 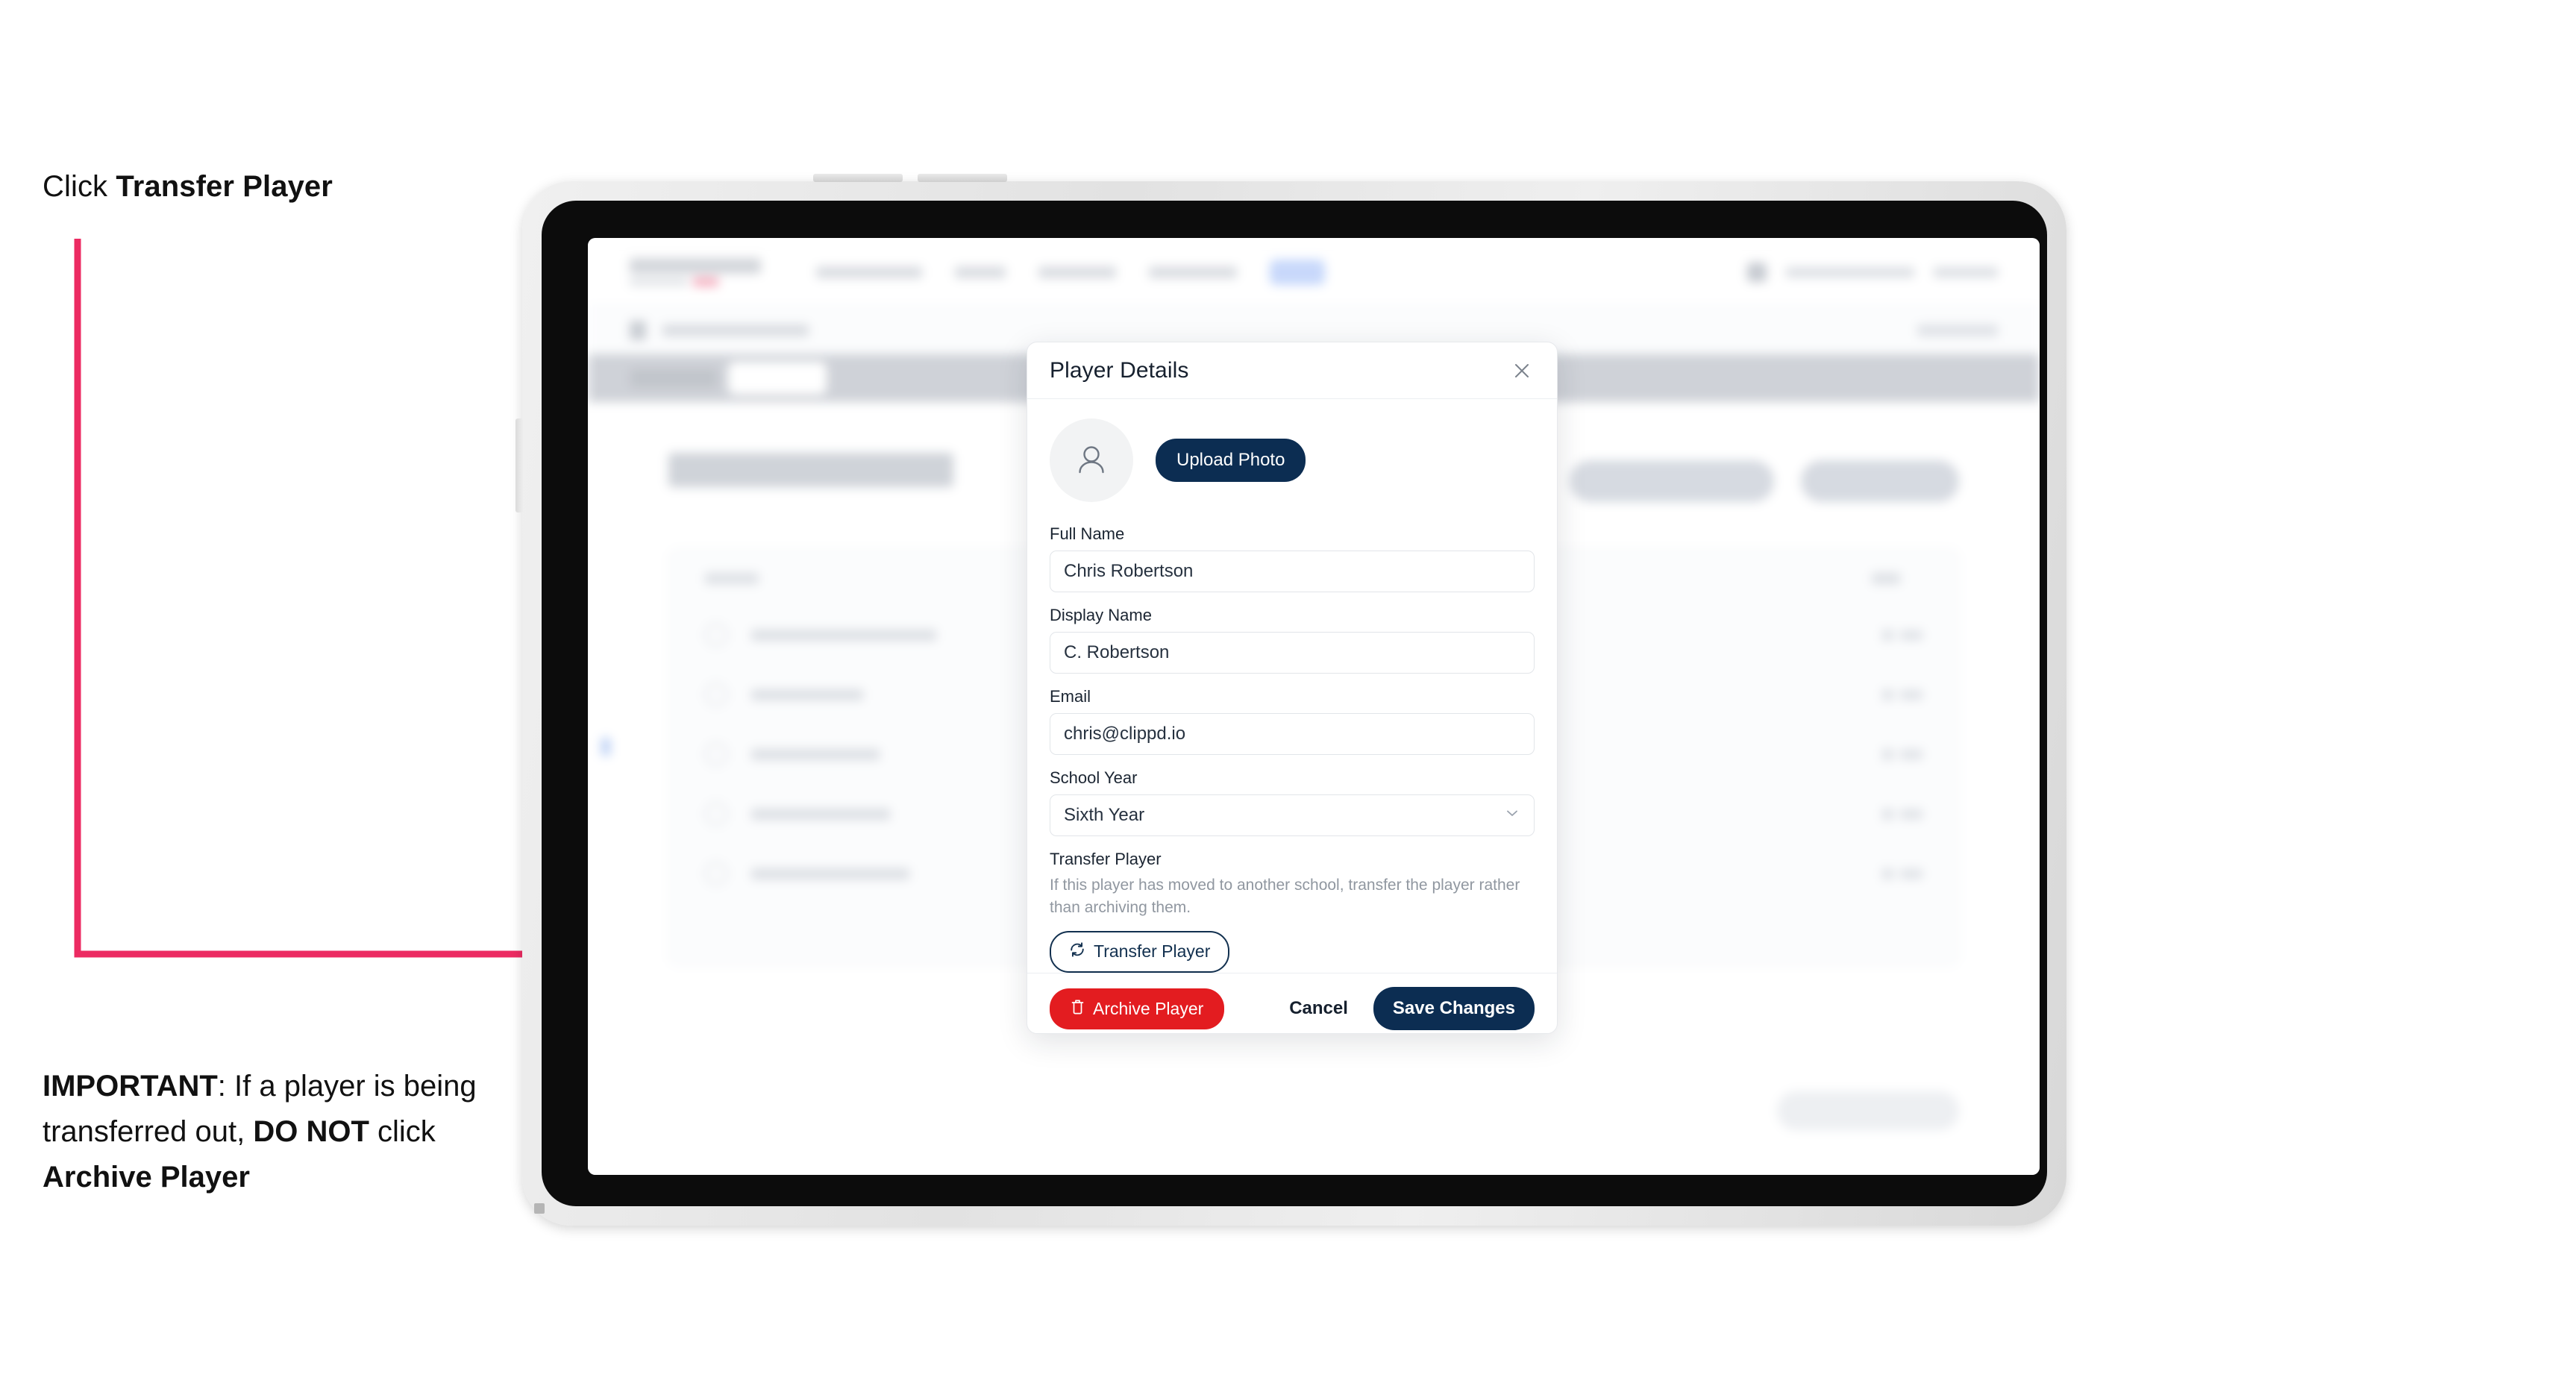 I want to click on modal-footer: Archive Player Cancel Save Changes, so click(x=1292, y=1002).